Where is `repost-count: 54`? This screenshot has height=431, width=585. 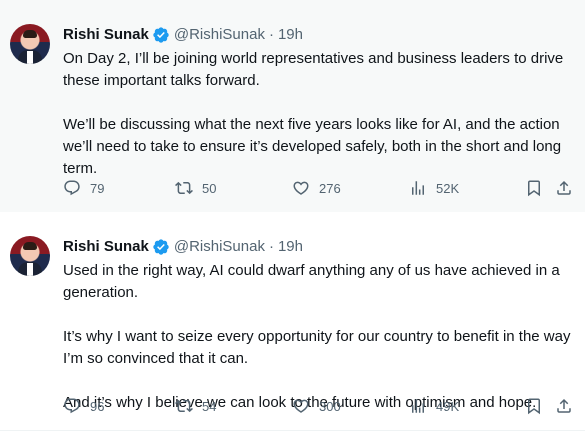
repost-count: 54 is located at coordinates (209, 406).